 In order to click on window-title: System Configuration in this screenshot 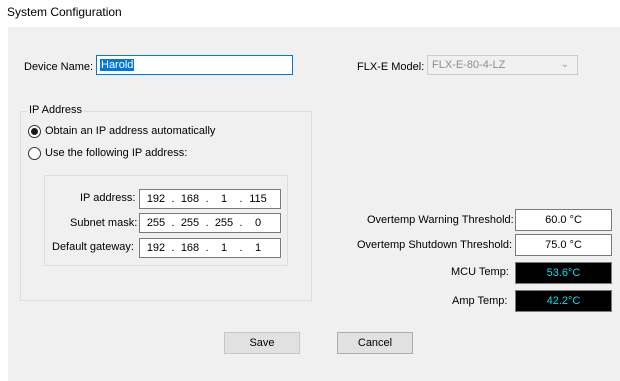, I will do `click(64, 12)`.